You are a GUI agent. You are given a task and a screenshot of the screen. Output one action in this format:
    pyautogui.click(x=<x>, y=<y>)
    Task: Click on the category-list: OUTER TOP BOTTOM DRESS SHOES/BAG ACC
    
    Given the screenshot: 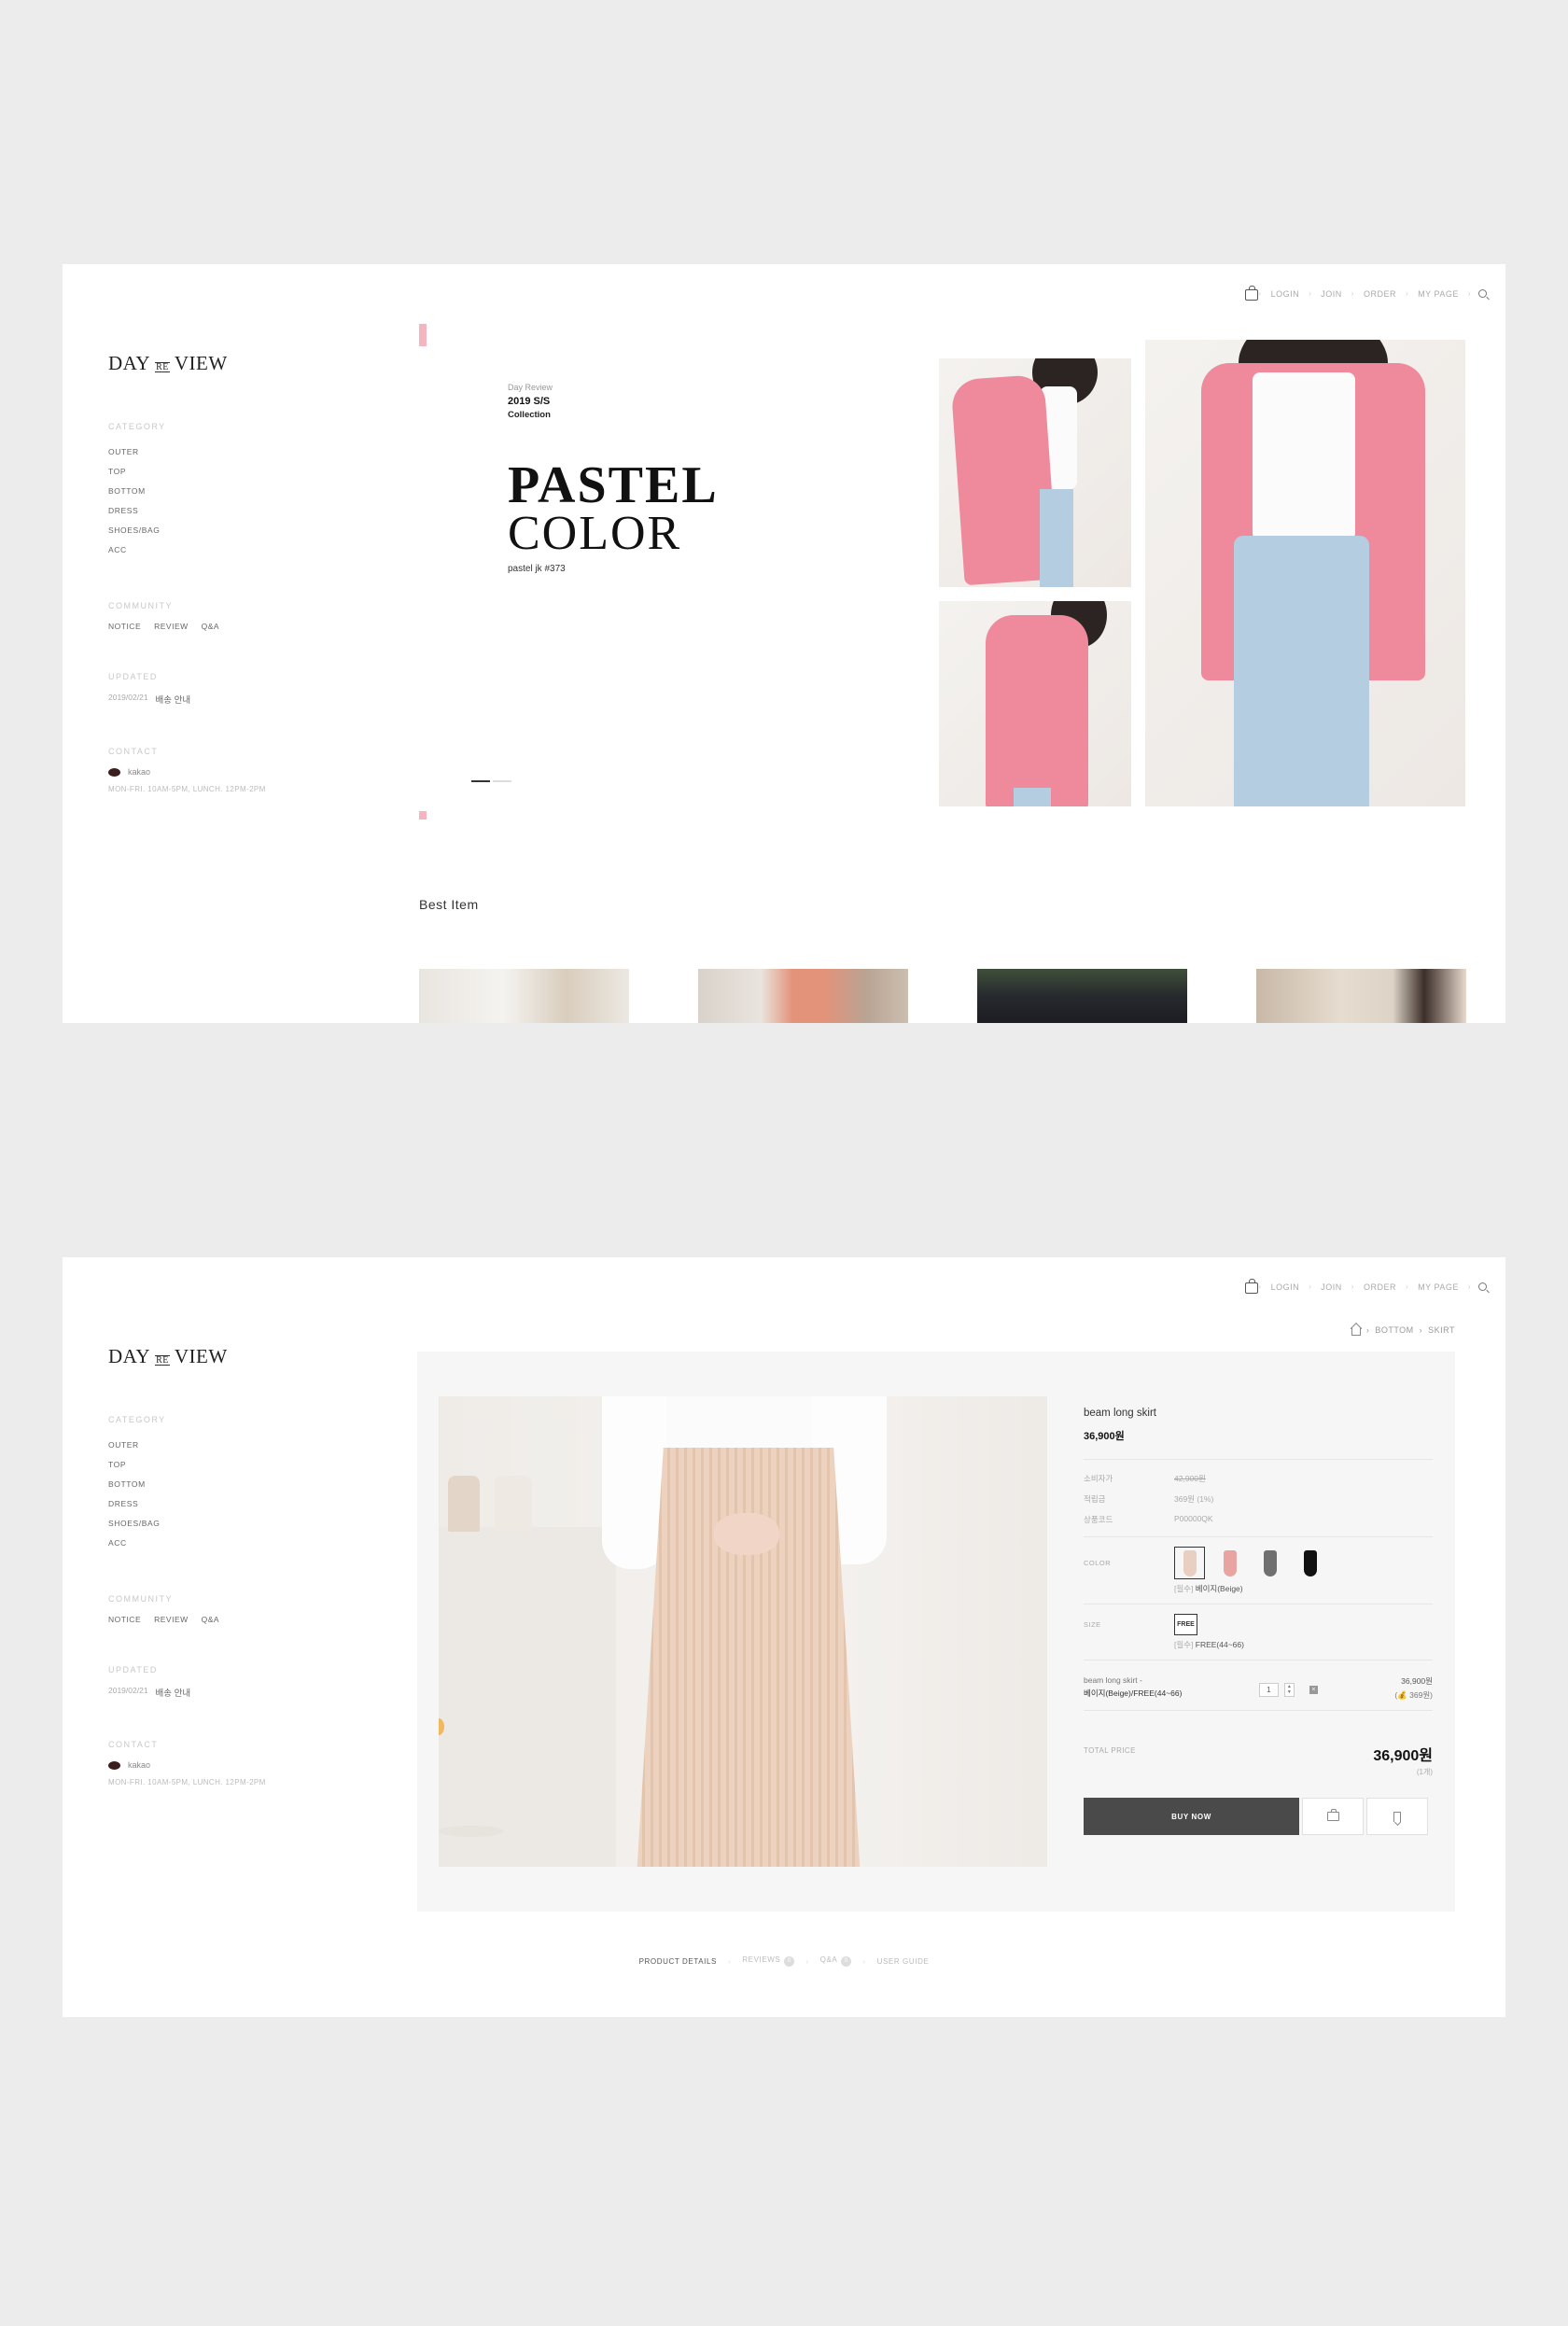 What is the action you would take?
    pyautogui.click(x=201, y=501)
    